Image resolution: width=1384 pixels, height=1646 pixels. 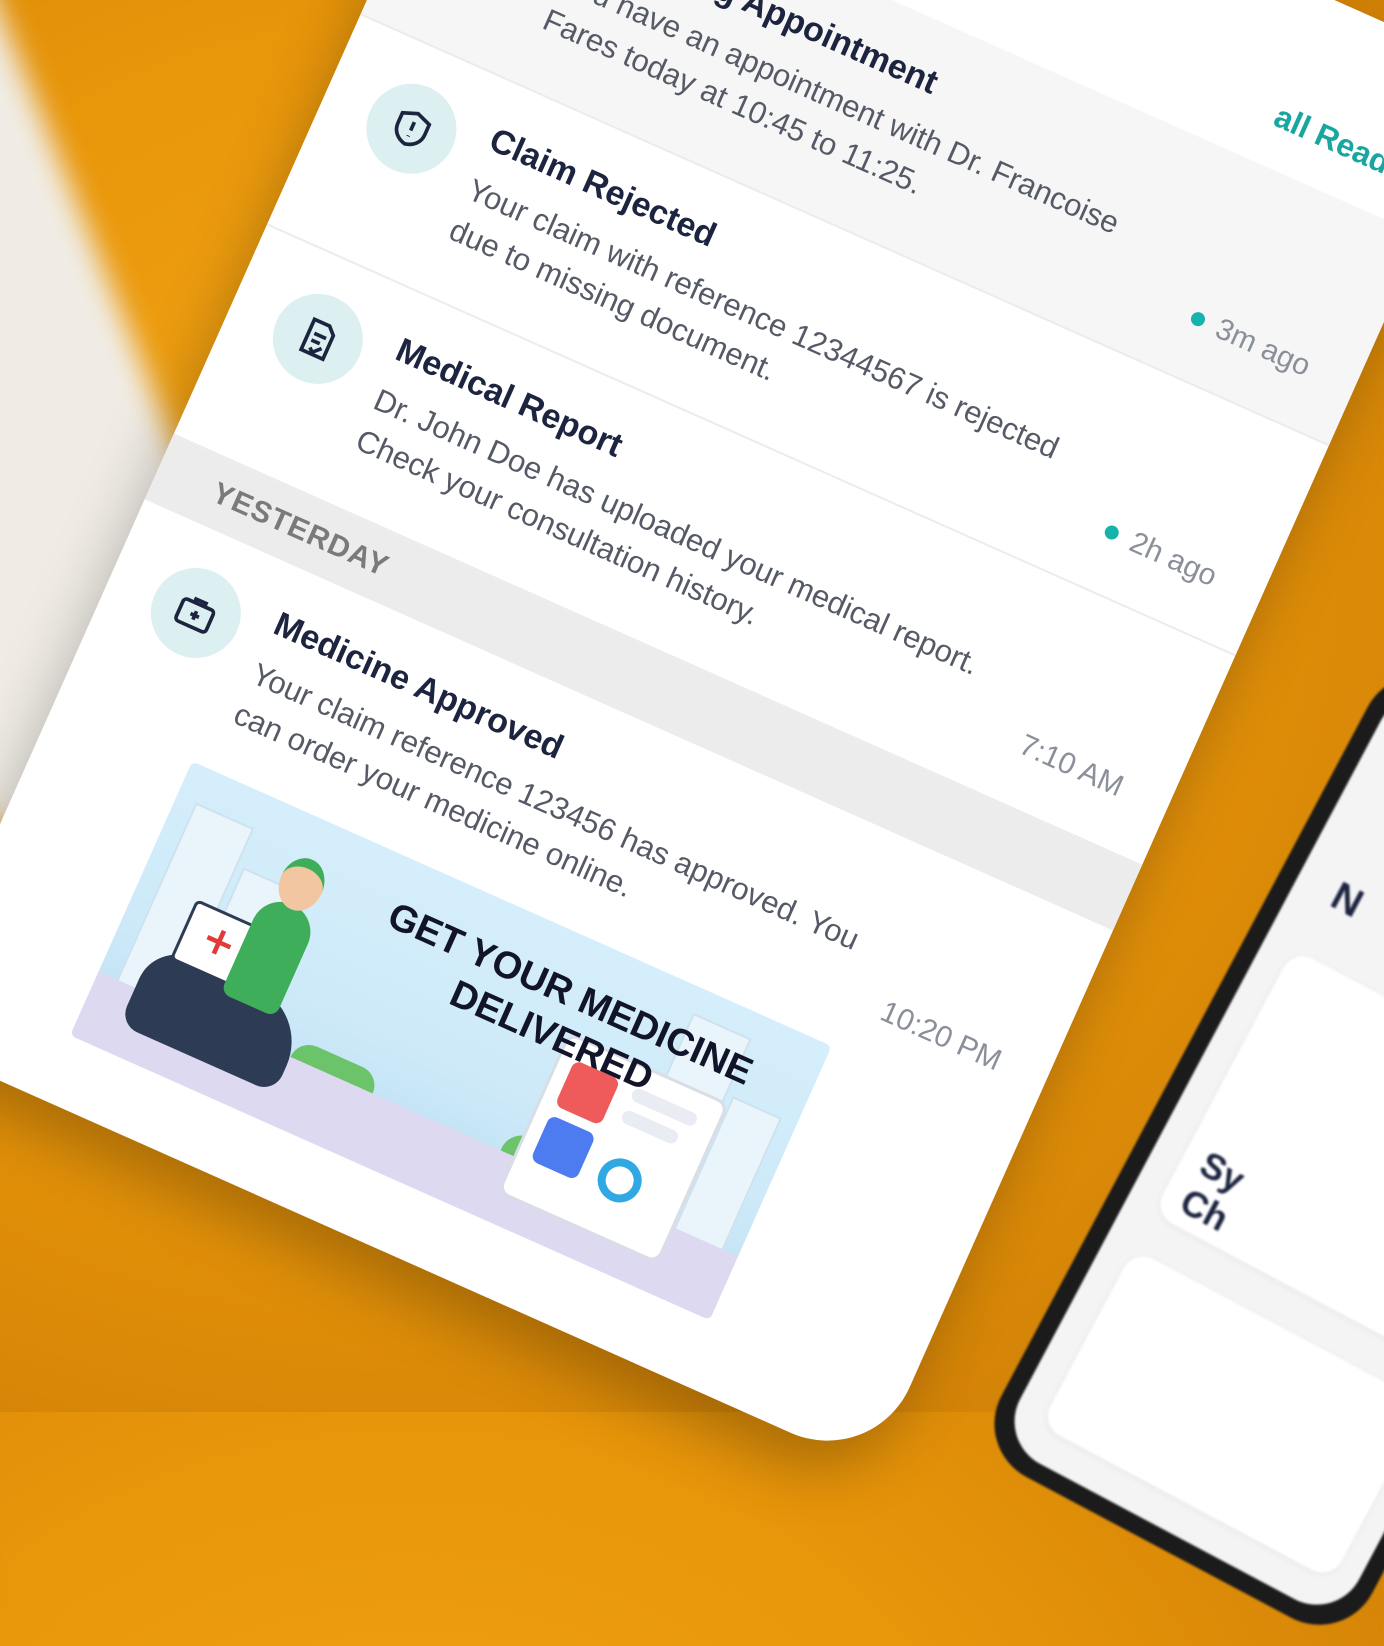 I want to click on medical-kit-icon, so click(x=196, y=613).